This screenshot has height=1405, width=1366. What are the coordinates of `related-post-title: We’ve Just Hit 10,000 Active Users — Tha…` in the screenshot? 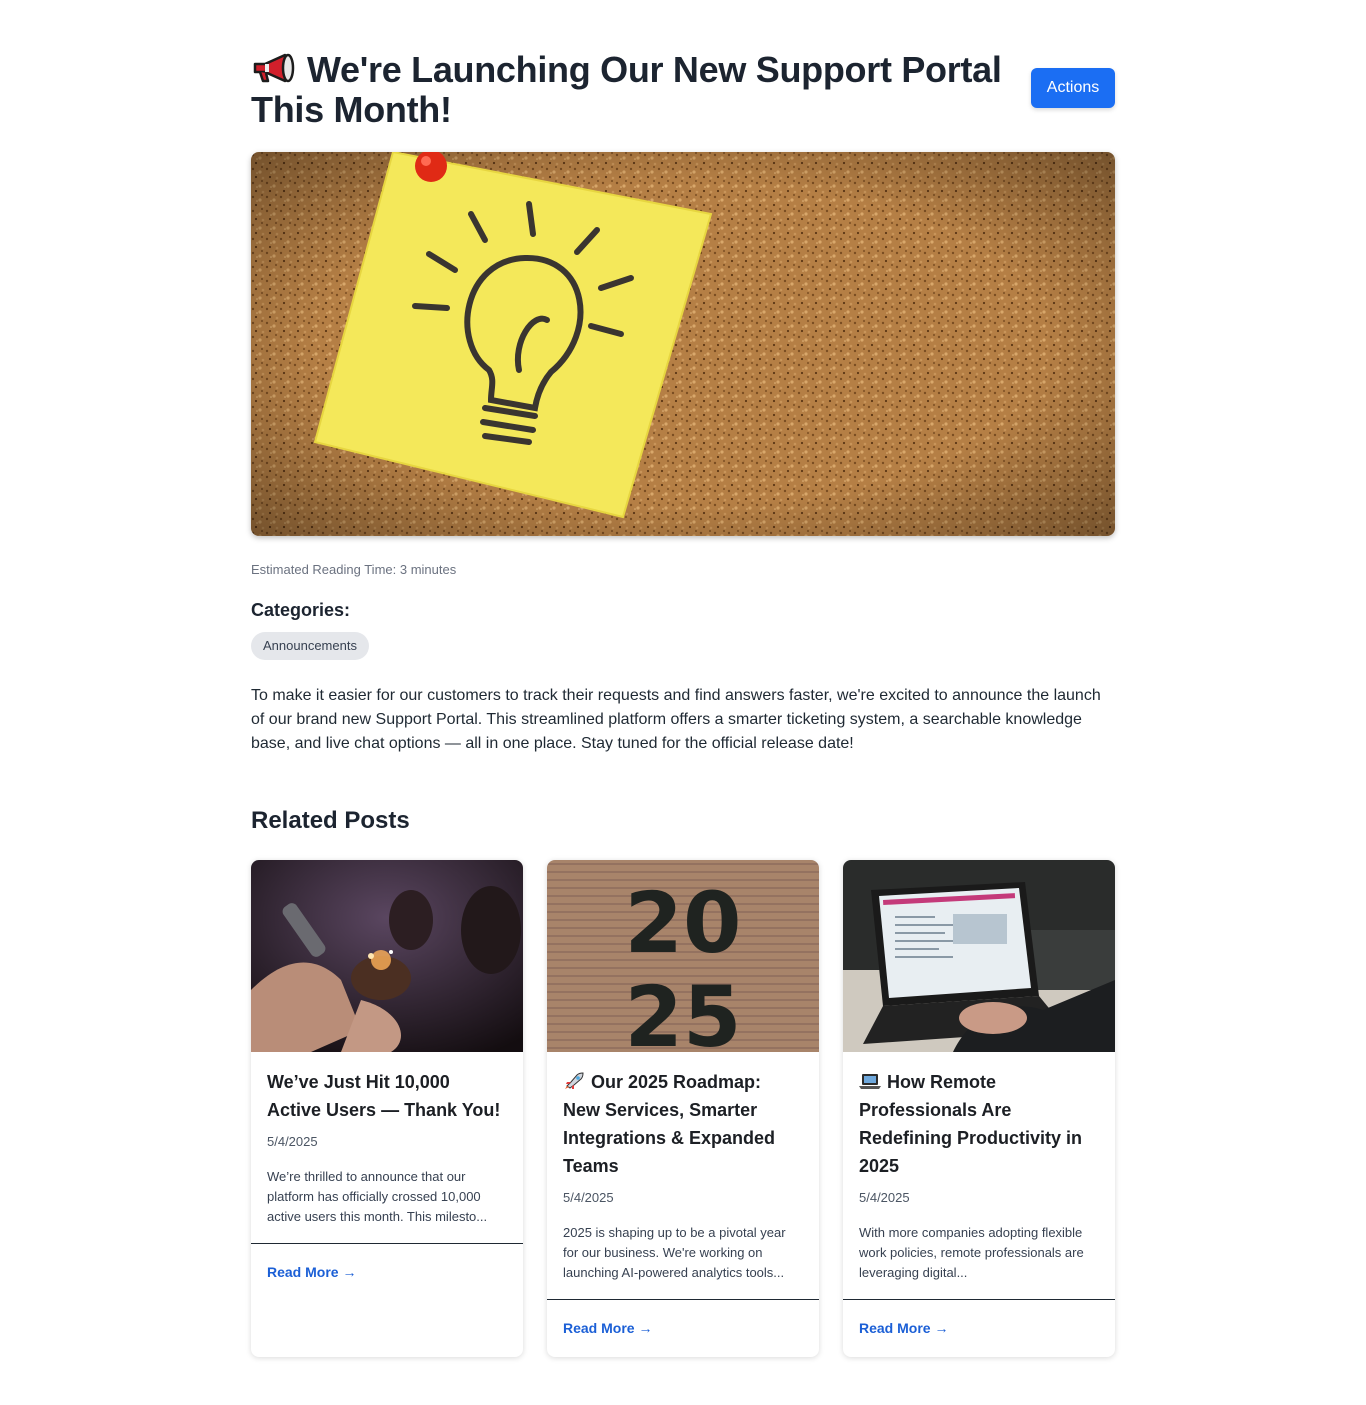 It's located at (387, 1096).